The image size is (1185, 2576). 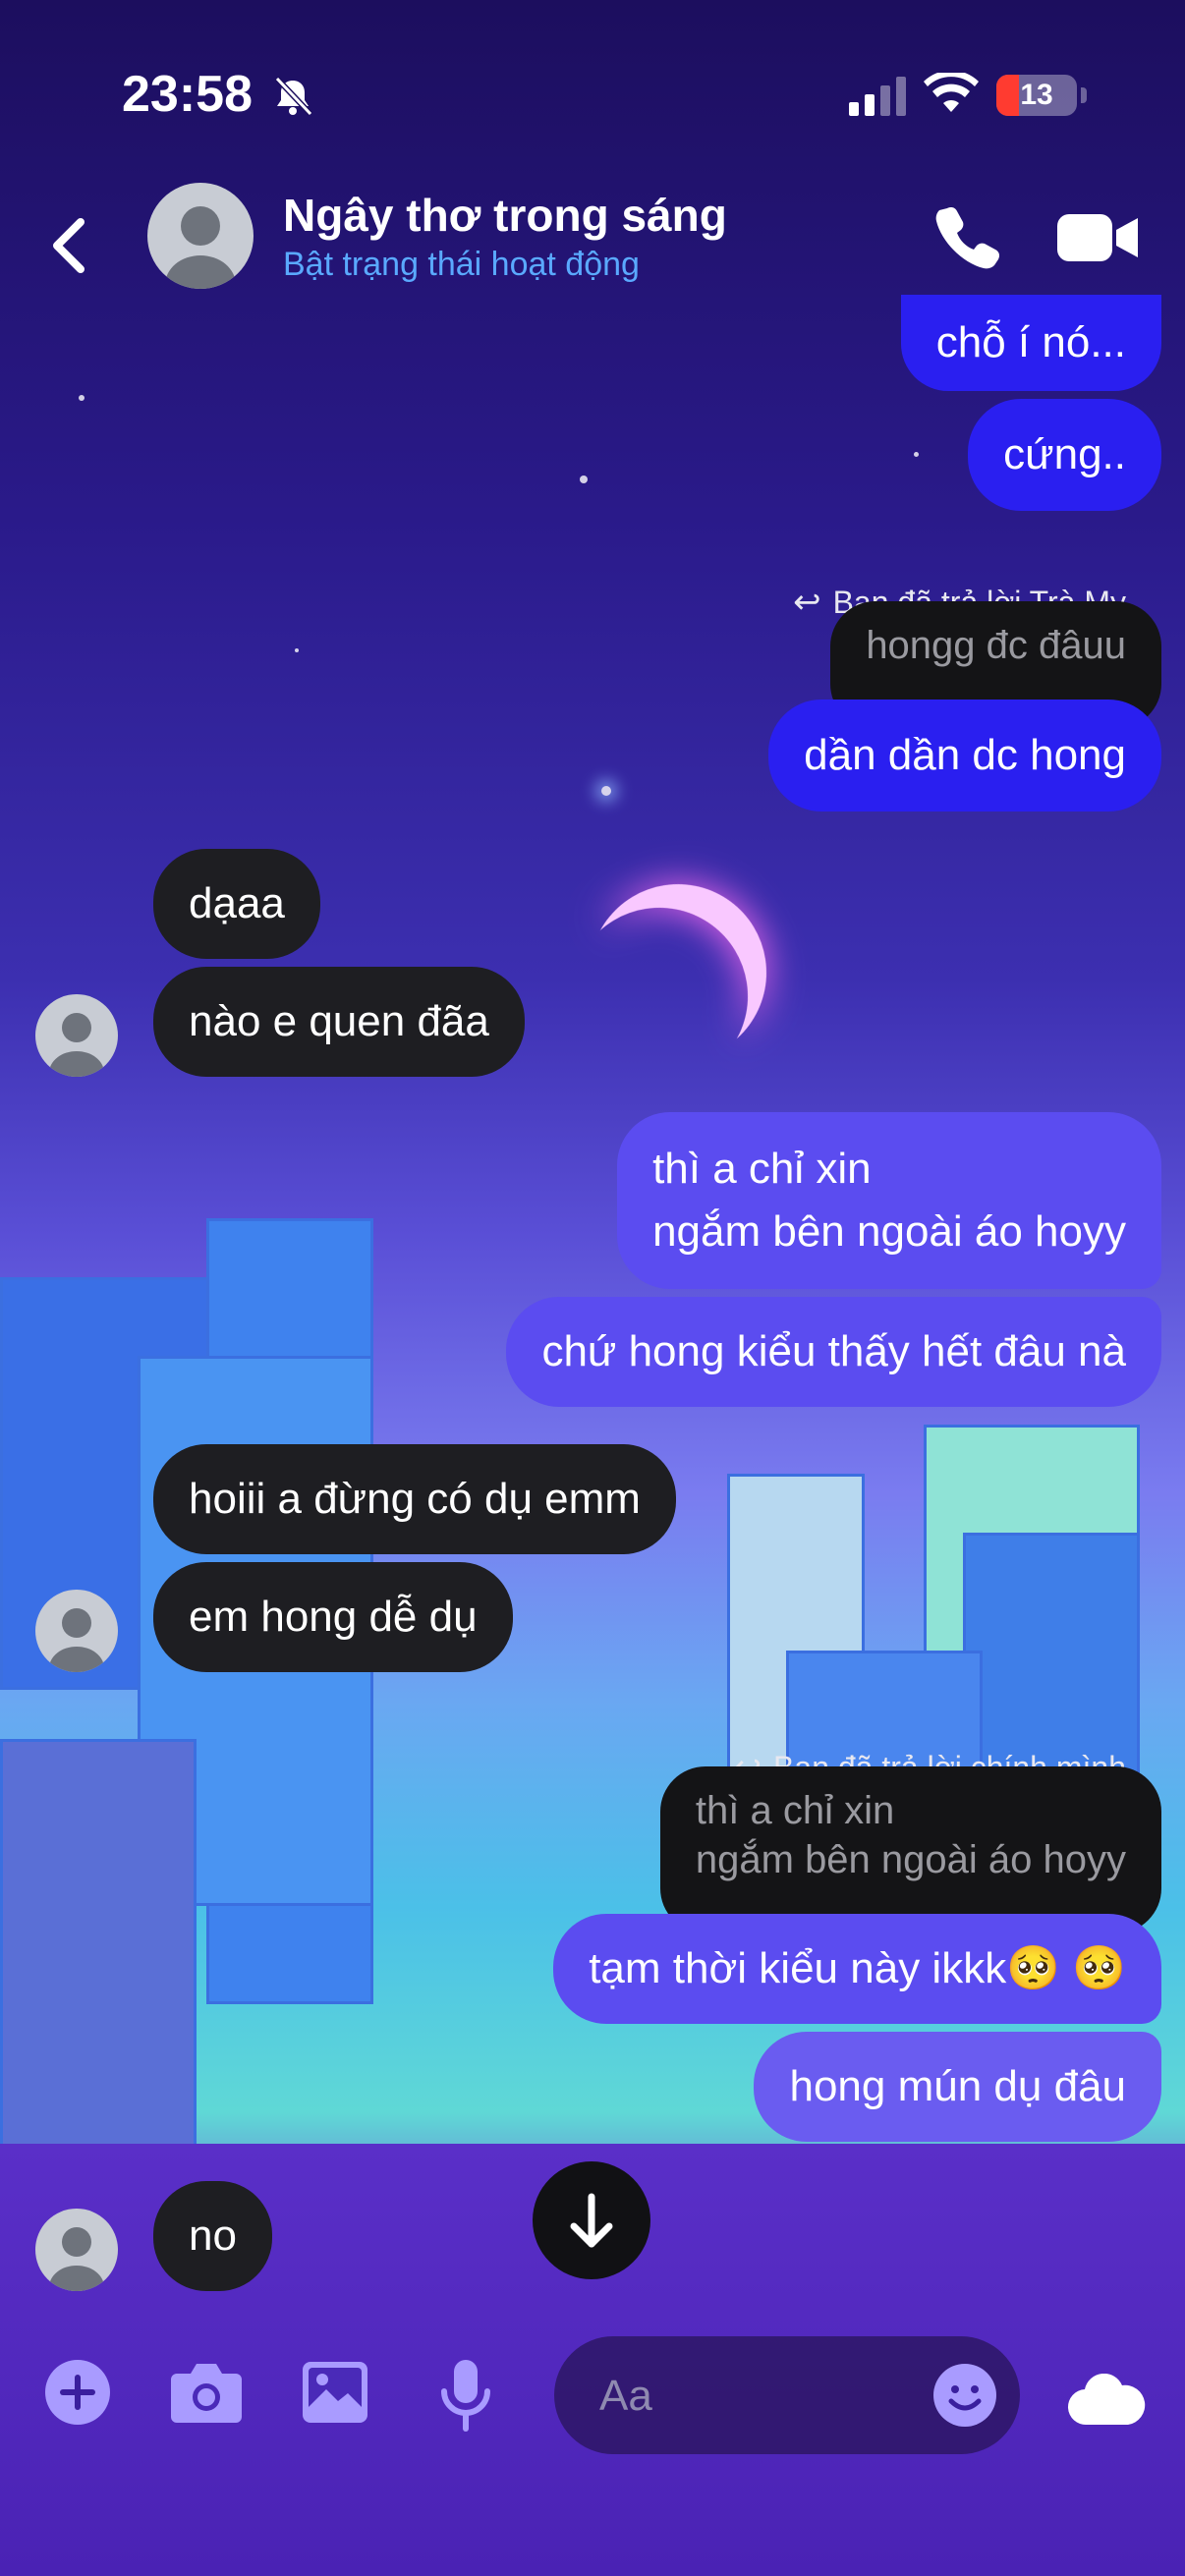 What do you see at coordinates (968, 236) in the screenshot?
I see `phone-icon` at bounding box center [968, 236].